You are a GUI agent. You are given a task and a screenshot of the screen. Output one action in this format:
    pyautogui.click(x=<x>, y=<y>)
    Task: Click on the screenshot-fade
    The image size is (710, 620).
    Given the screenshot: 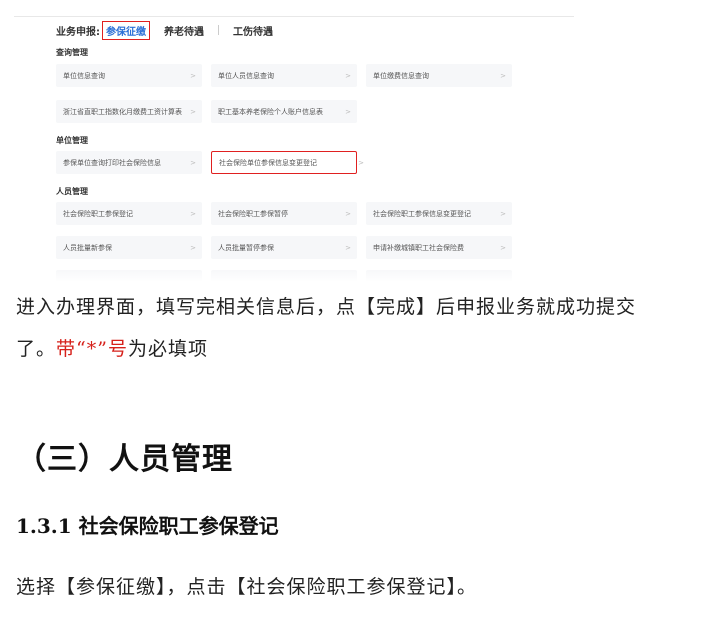 What is the action you would take?
    pyautogui.click(x=294, y=275)
    